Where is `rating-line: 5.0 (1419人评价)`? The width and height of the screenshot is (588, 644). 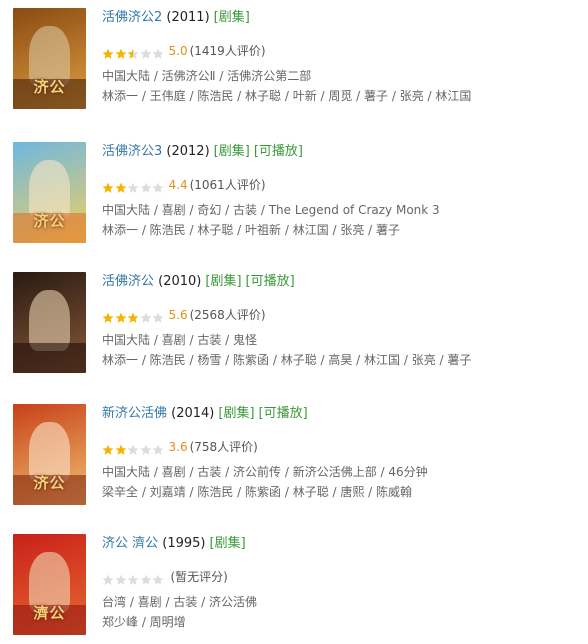
rating-line: 5.0 (1419人评价) is located at coordinates (184, 51).